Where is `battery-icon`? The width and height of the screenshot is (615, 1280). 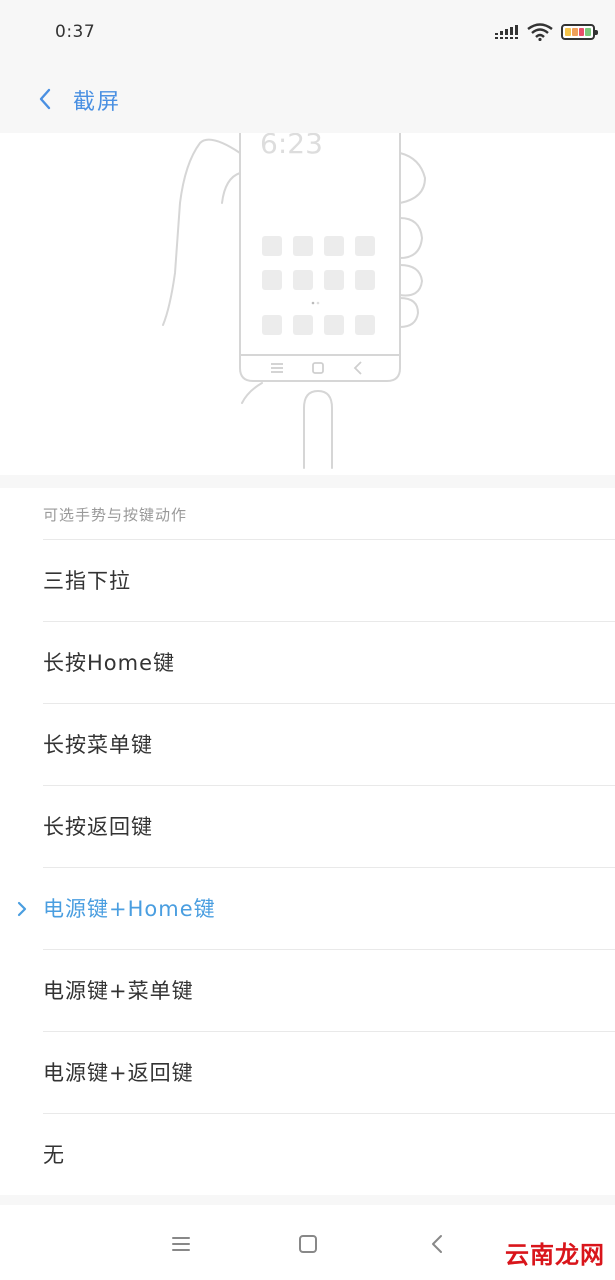 battery-icon is located at coordinates (579, 32).